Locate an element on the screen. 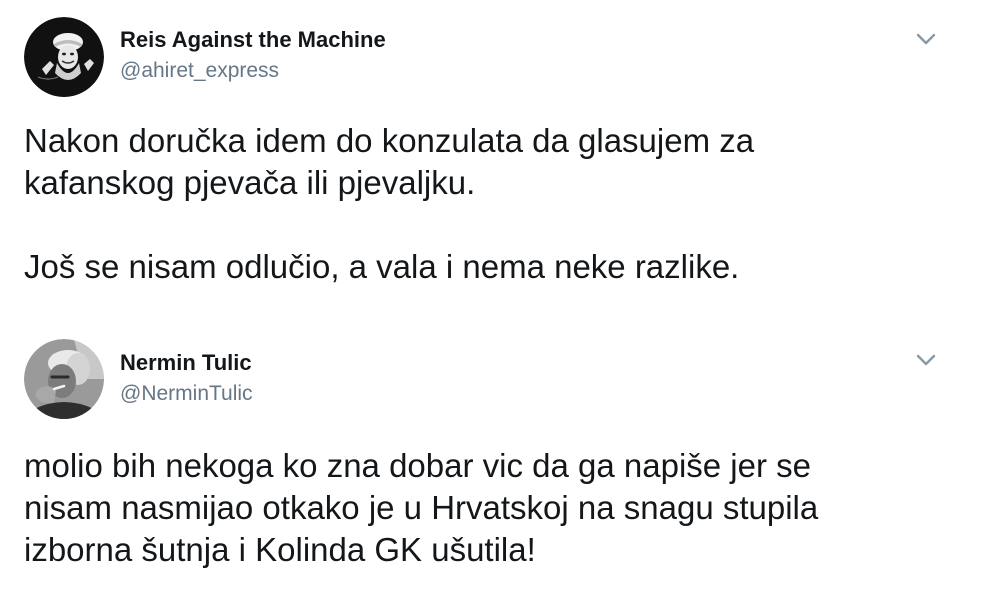 This screenshot has height=597, width=1003. author-display-name: Reis Against the Machine is located at coordinates (253, 40).